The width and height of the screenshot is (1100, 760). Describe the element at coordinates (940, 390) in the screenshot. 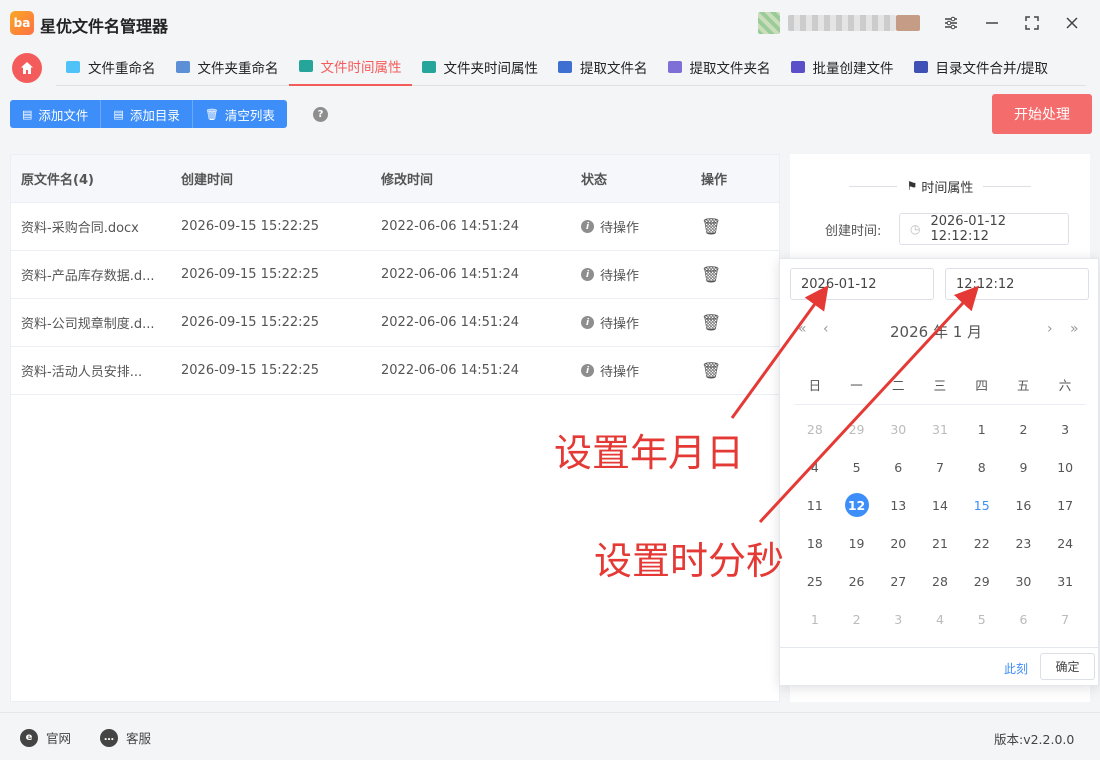

I see `weekday-row: 日一二三四五六` at that location.